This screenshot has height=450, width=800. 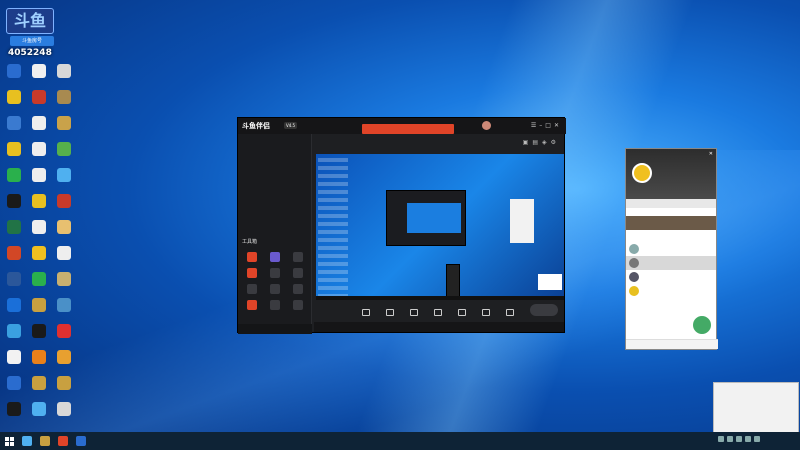 I want to click on taskbar-app-qq, so click(x=81, y=441).